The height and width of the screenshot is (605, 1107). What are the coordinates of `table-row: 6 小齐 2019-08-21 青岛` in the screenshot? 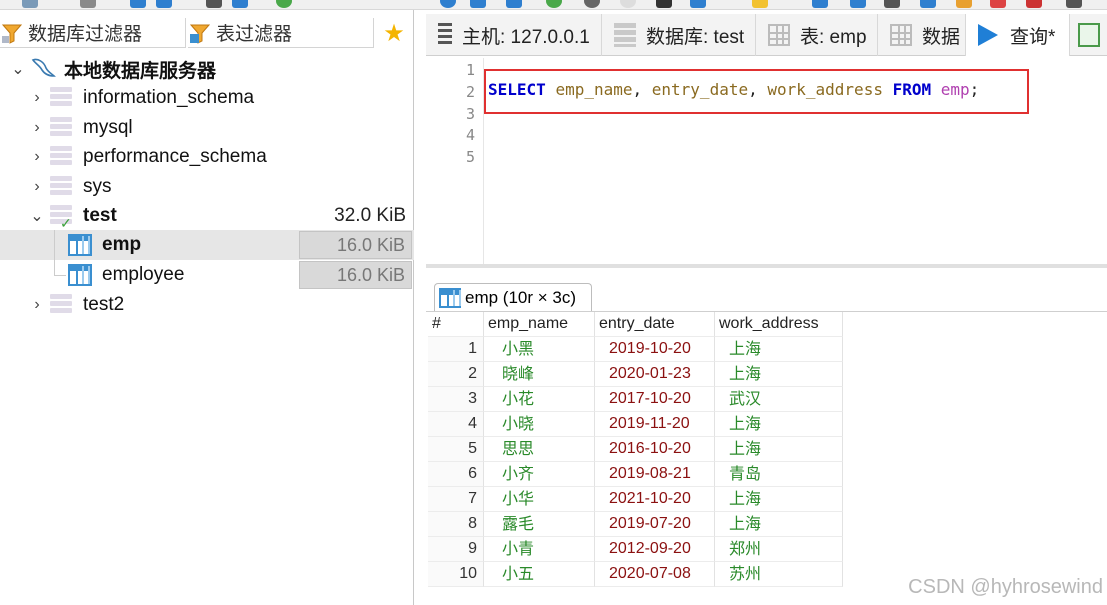 It's located at (635, 474).